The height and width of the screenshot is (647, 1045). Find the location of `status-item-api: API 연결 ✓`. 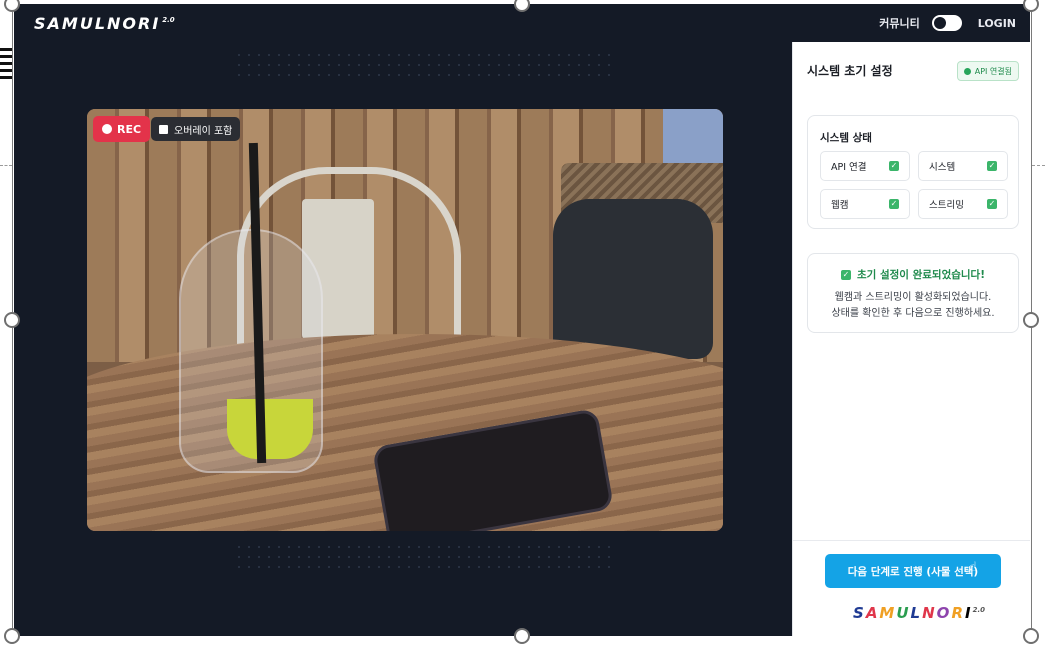

status-item-api: API 연결 ✓ is located at coordinates (865, 166).